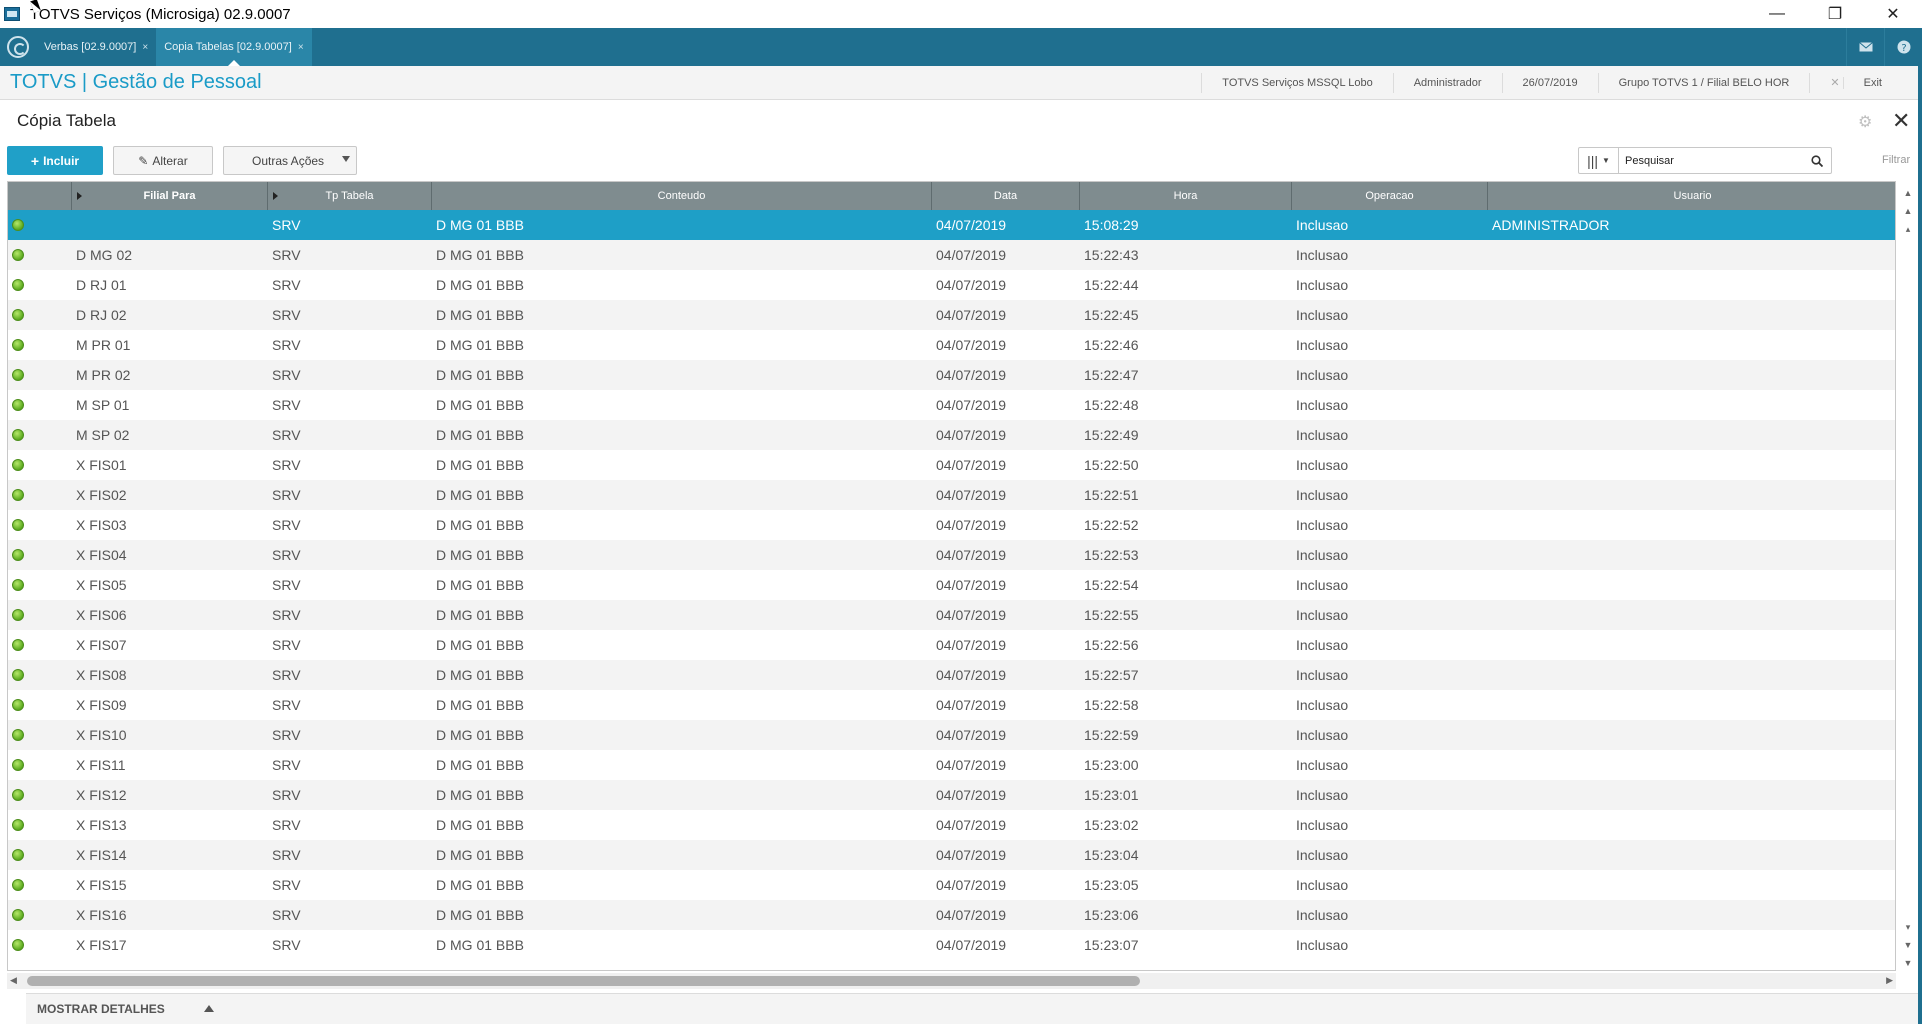  What do you see at coordinates (1903, 47) in the screenshot?
I see `help-icon: ?` at bounding box center [1903, 47].